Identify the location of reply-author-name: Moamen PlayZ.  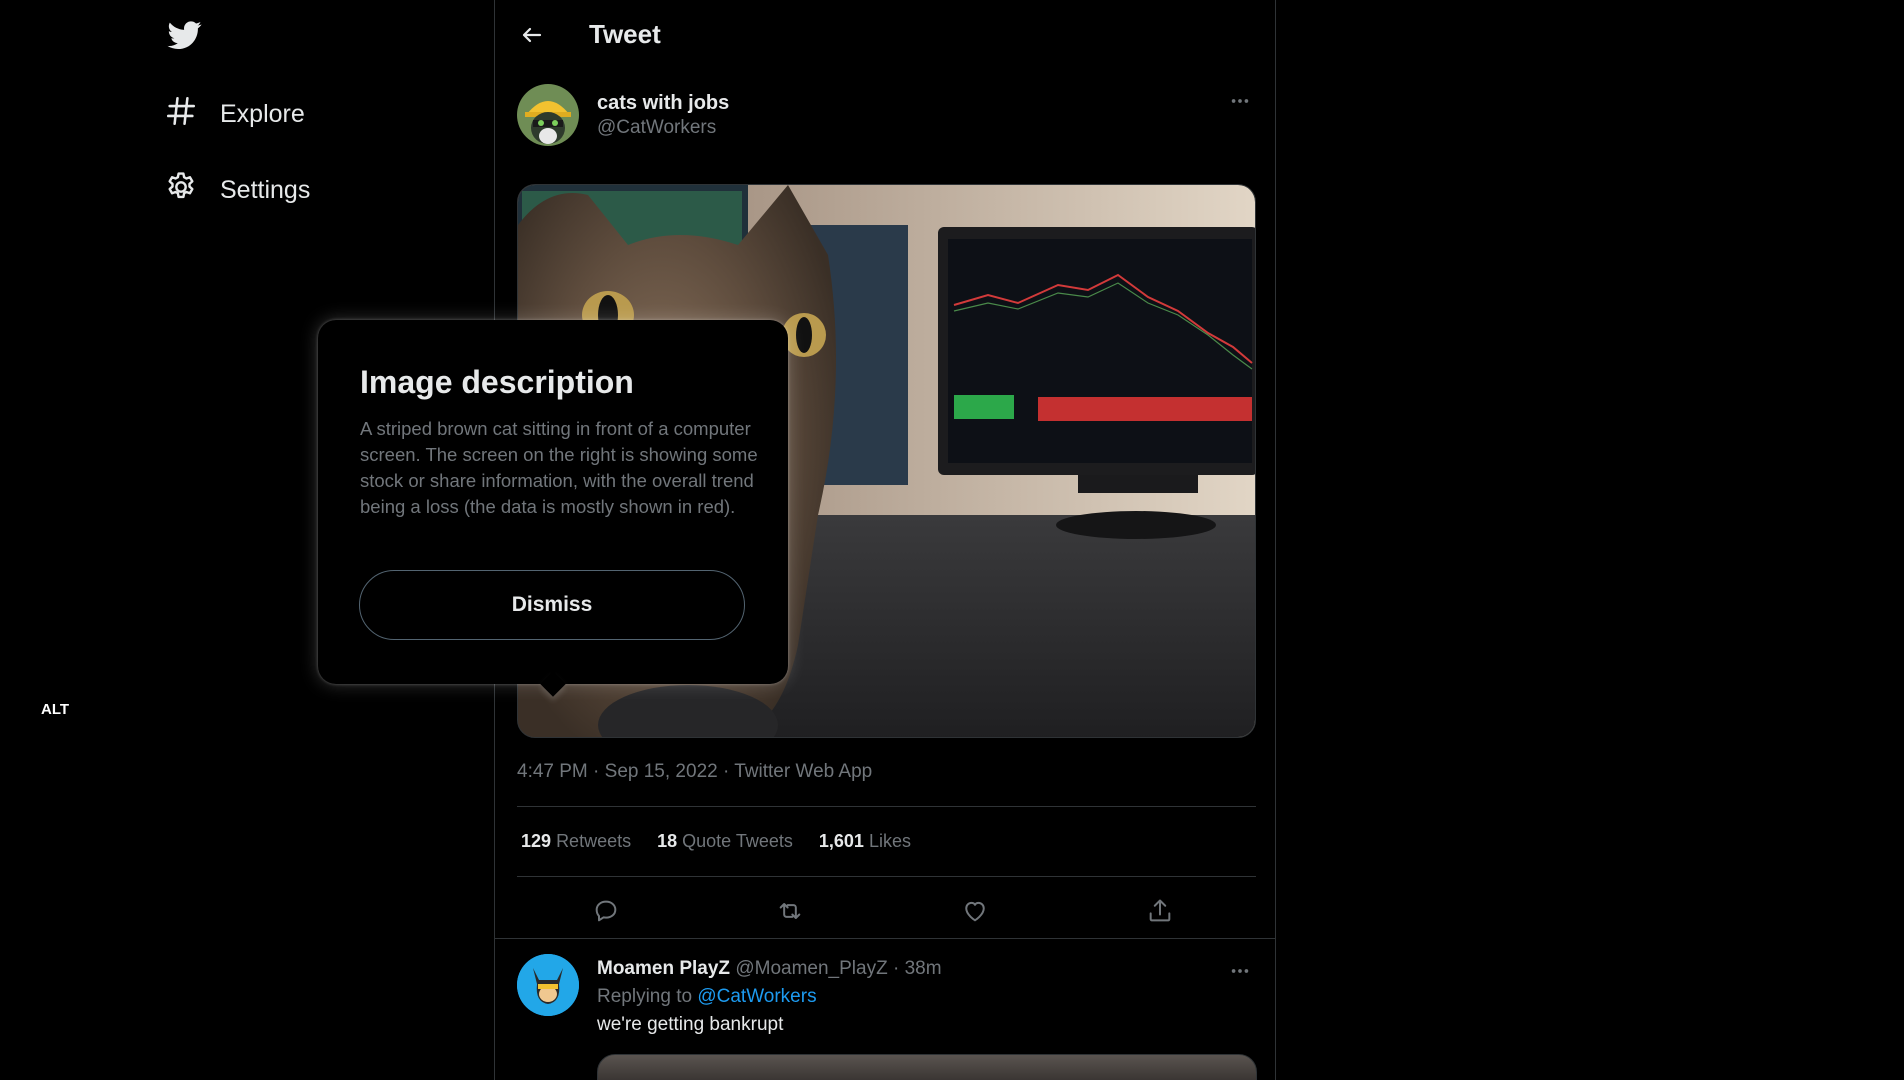
(663, 968).